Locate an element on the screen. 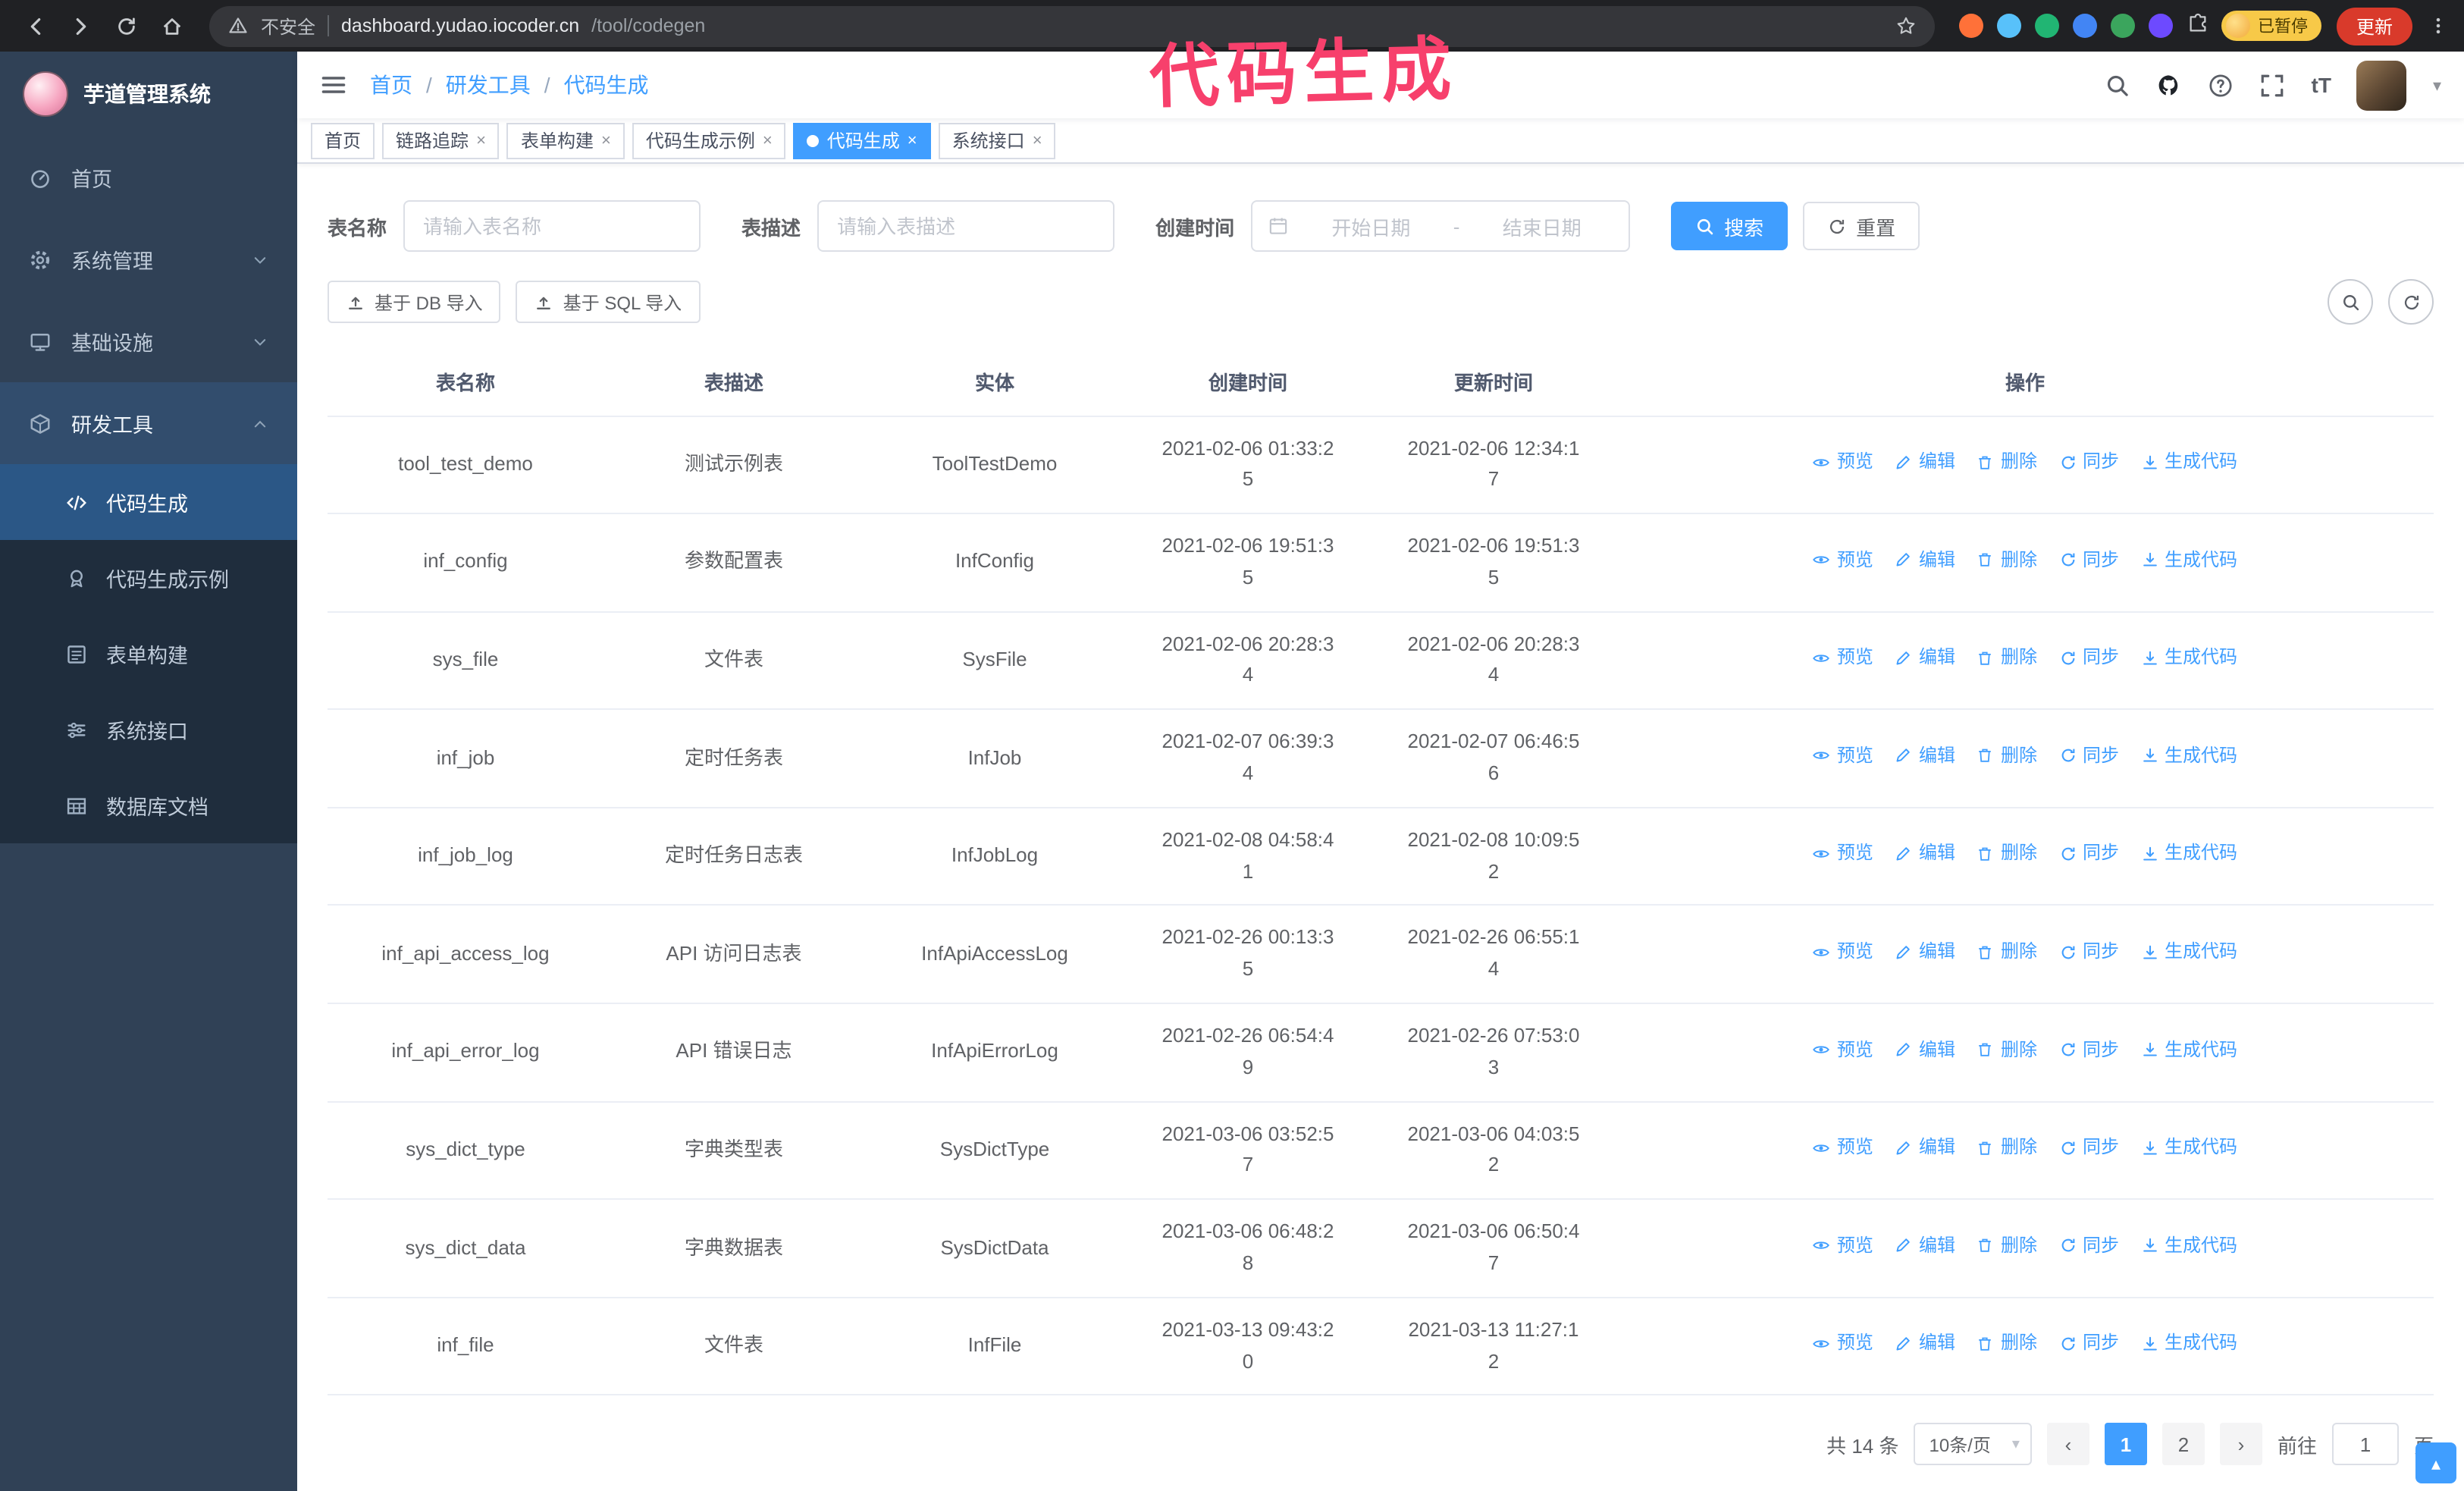 This screenshot has height=1491, width=2464. browser-back-button is located at coordinates (35, 26).